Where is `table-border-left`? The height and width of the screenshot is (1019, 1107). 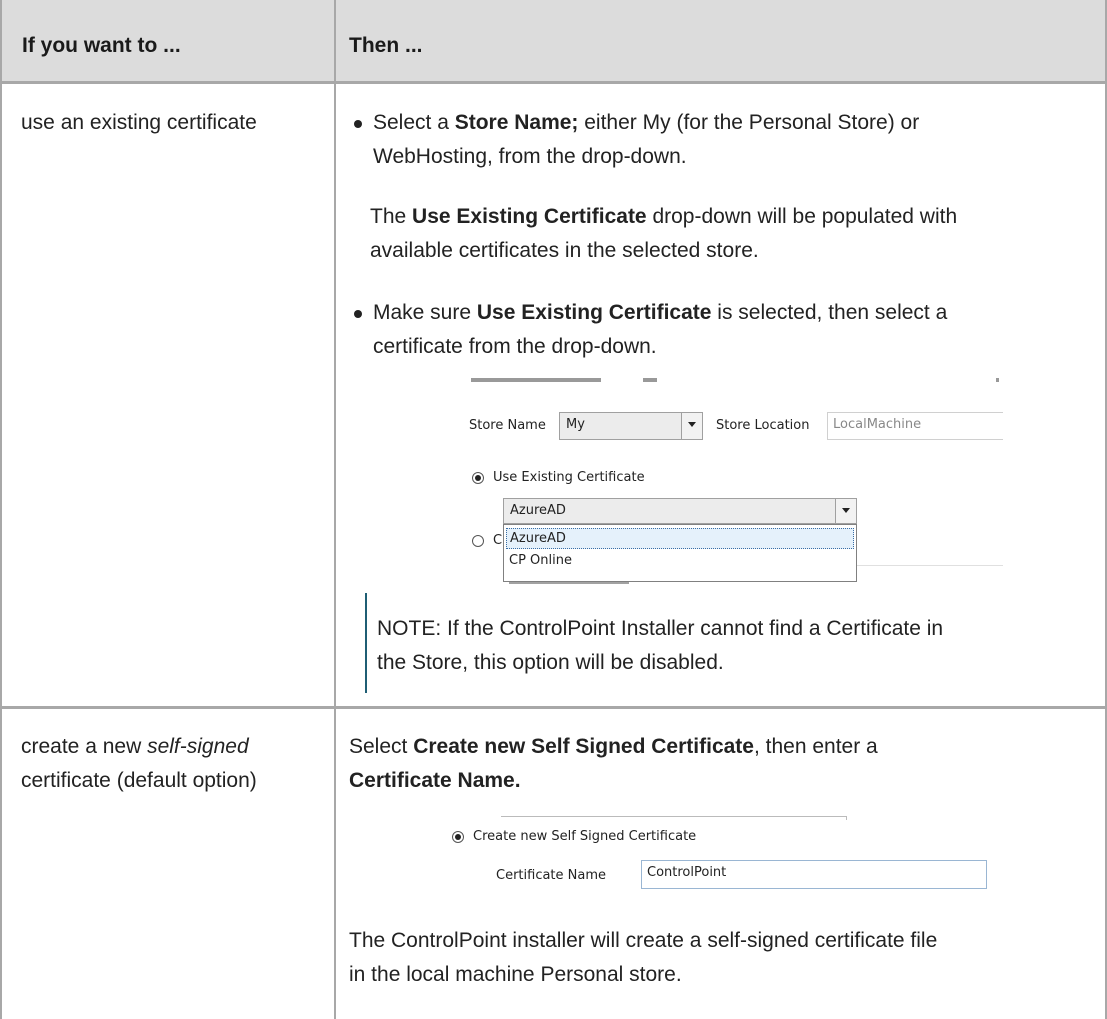 table-border-left is located at coordinates (1, 509).